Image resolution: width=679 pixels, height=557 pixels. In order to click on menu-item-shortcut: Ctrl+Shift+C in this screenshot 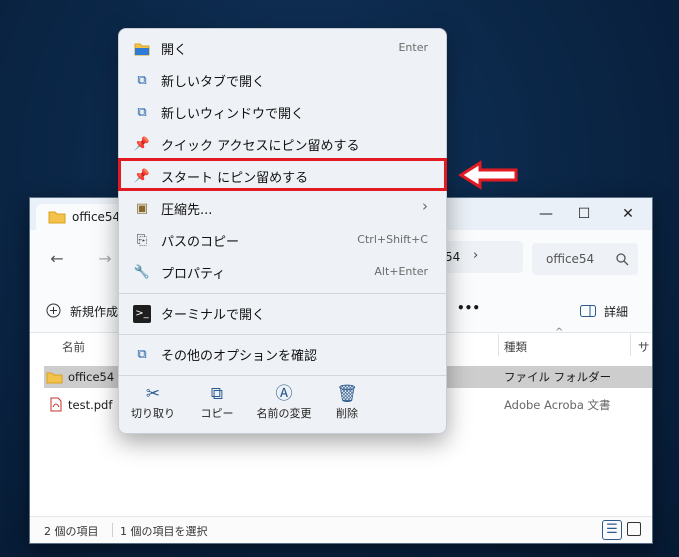, I will do `click(392, 239)`.